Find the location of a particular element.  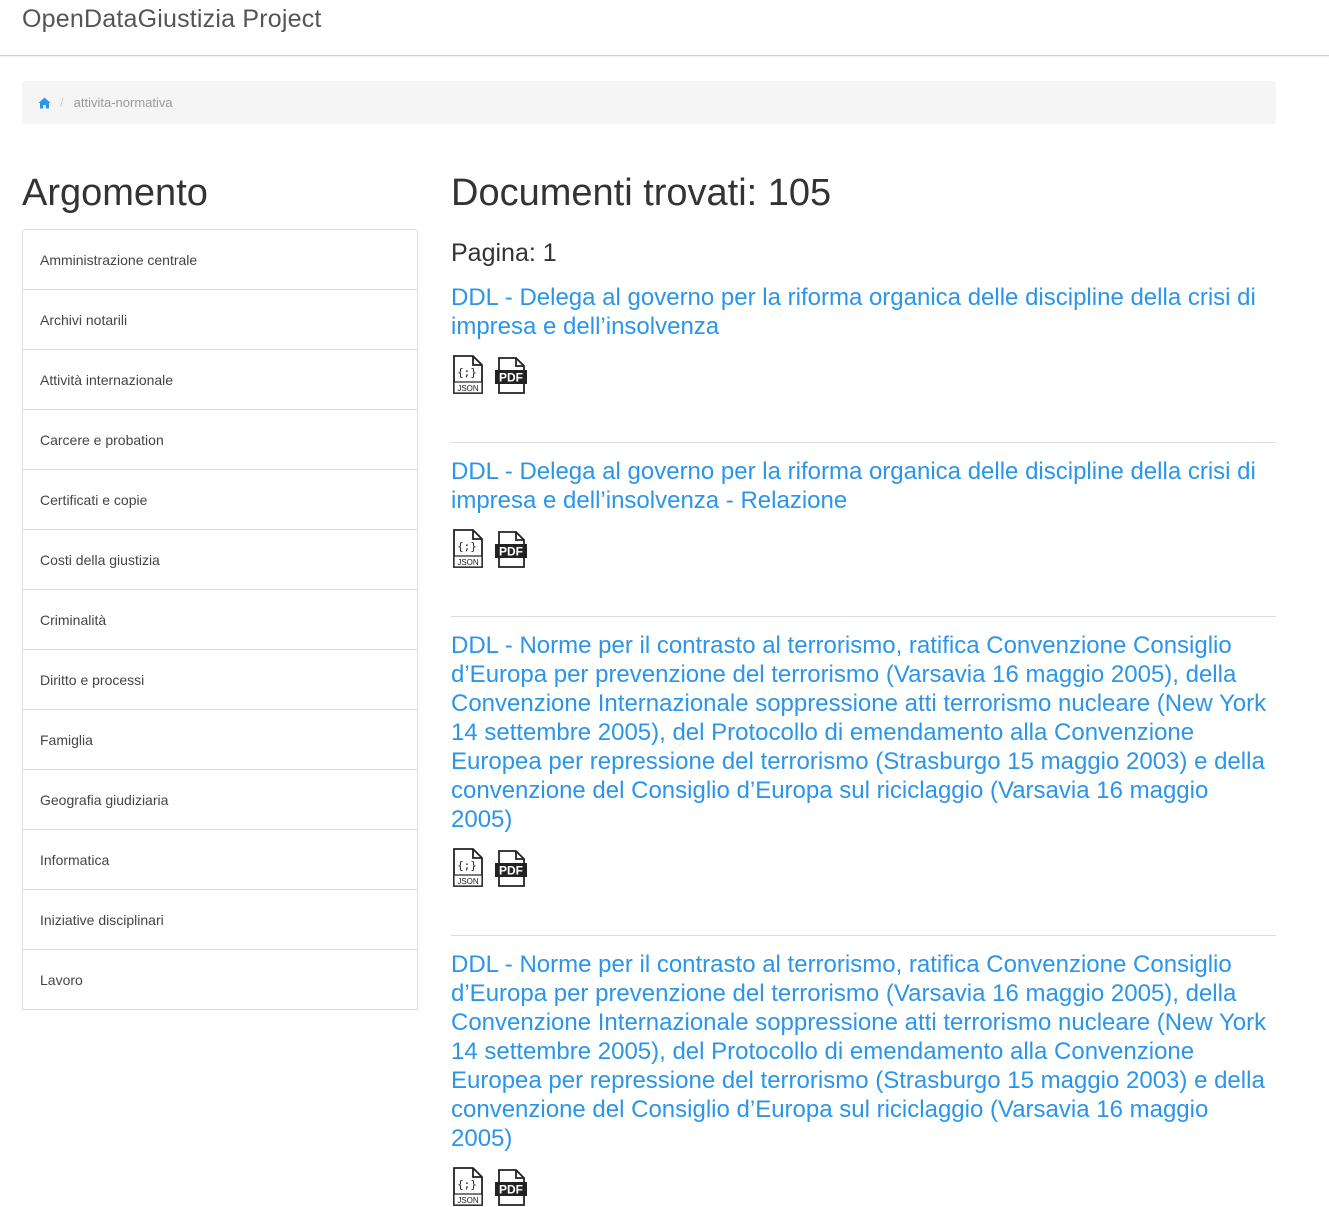

topic-item: Costi della giustizia is located at coordinates (220, 560).